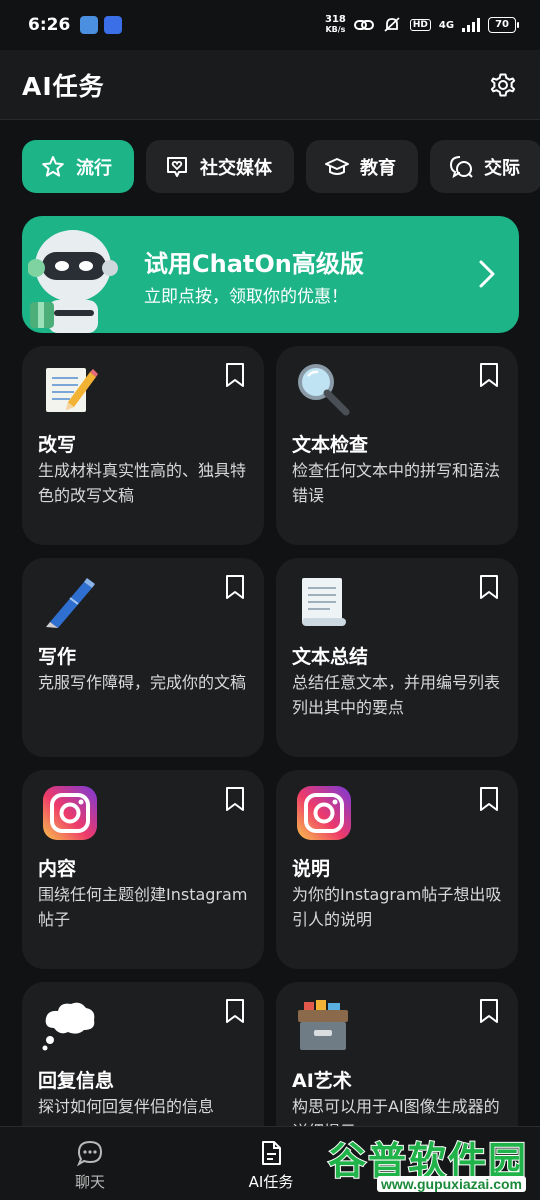  I want to click on chevron-right-icon, so click(487, 274).